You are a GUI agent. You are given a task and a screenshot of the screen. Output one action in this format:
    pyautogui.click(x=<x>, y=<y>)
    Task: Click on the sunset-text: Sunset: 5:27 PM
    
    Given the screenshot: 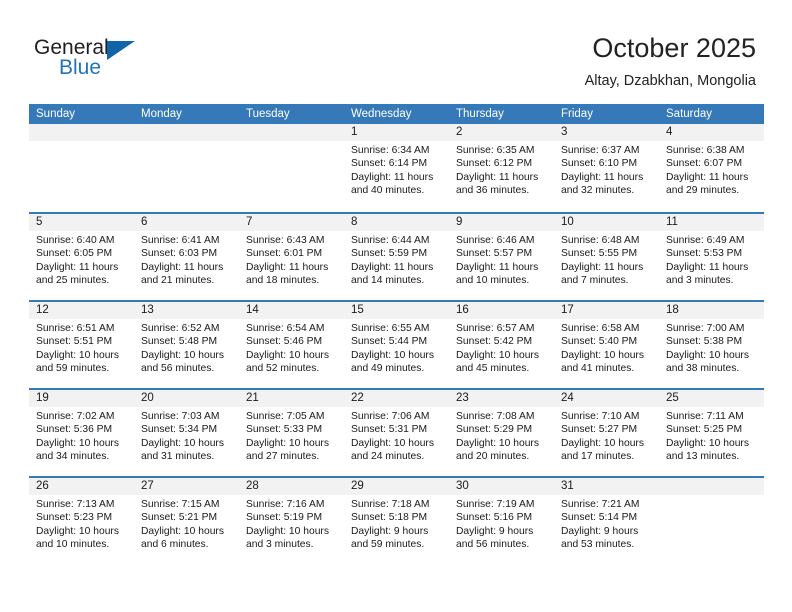 What is the action you would take?
    pyautogui.click(x=599, y=430)
    